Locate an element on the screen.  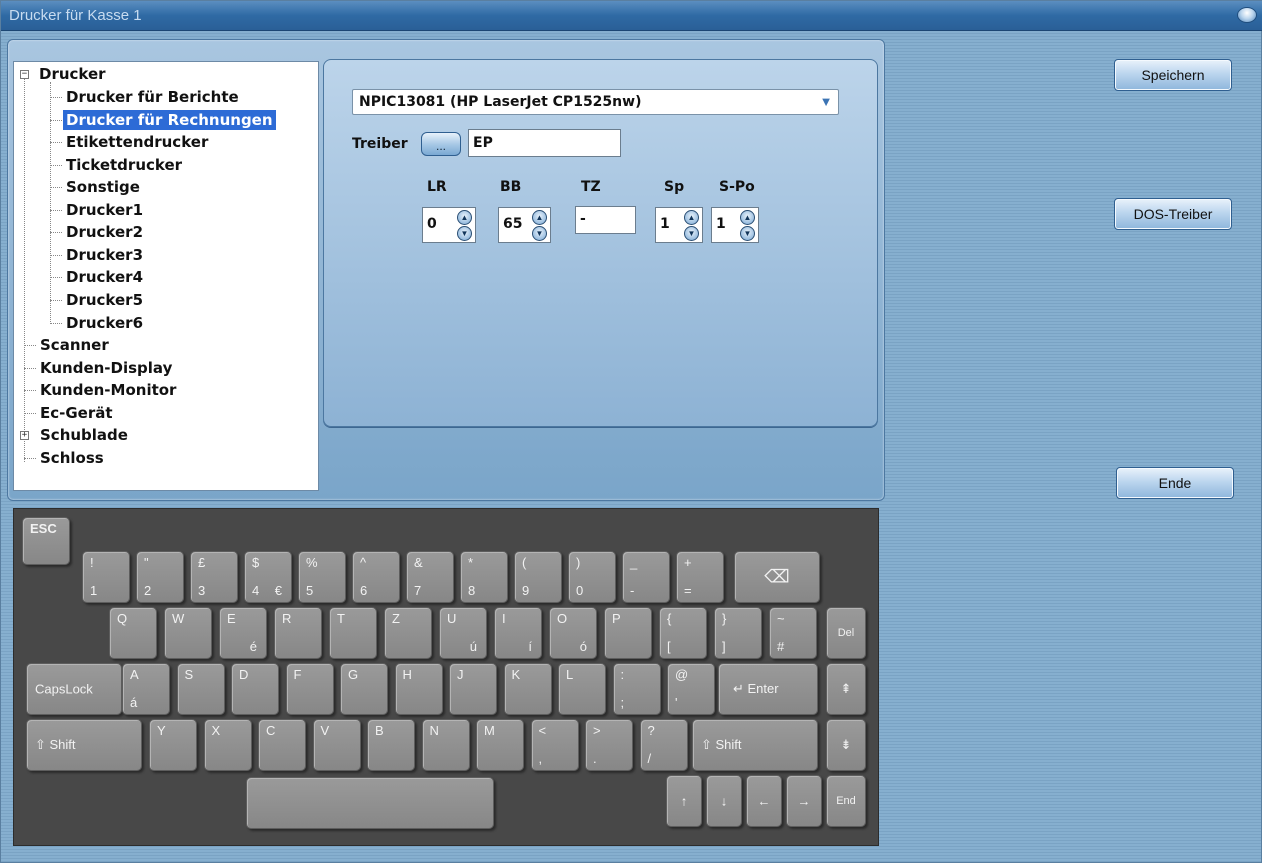
key-end: End is located at coordinates (846, 801).